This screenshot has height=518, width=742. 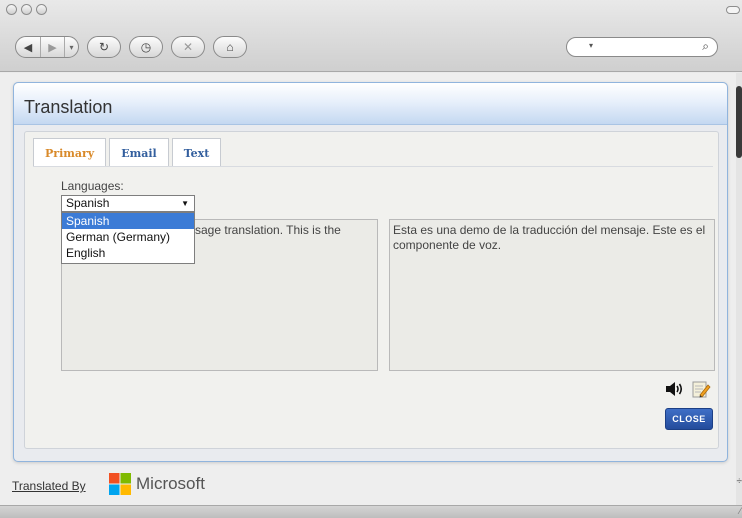 I want to click on language-dropdown-list: Spanish German (Germany) English, so click(x=128, y=238).